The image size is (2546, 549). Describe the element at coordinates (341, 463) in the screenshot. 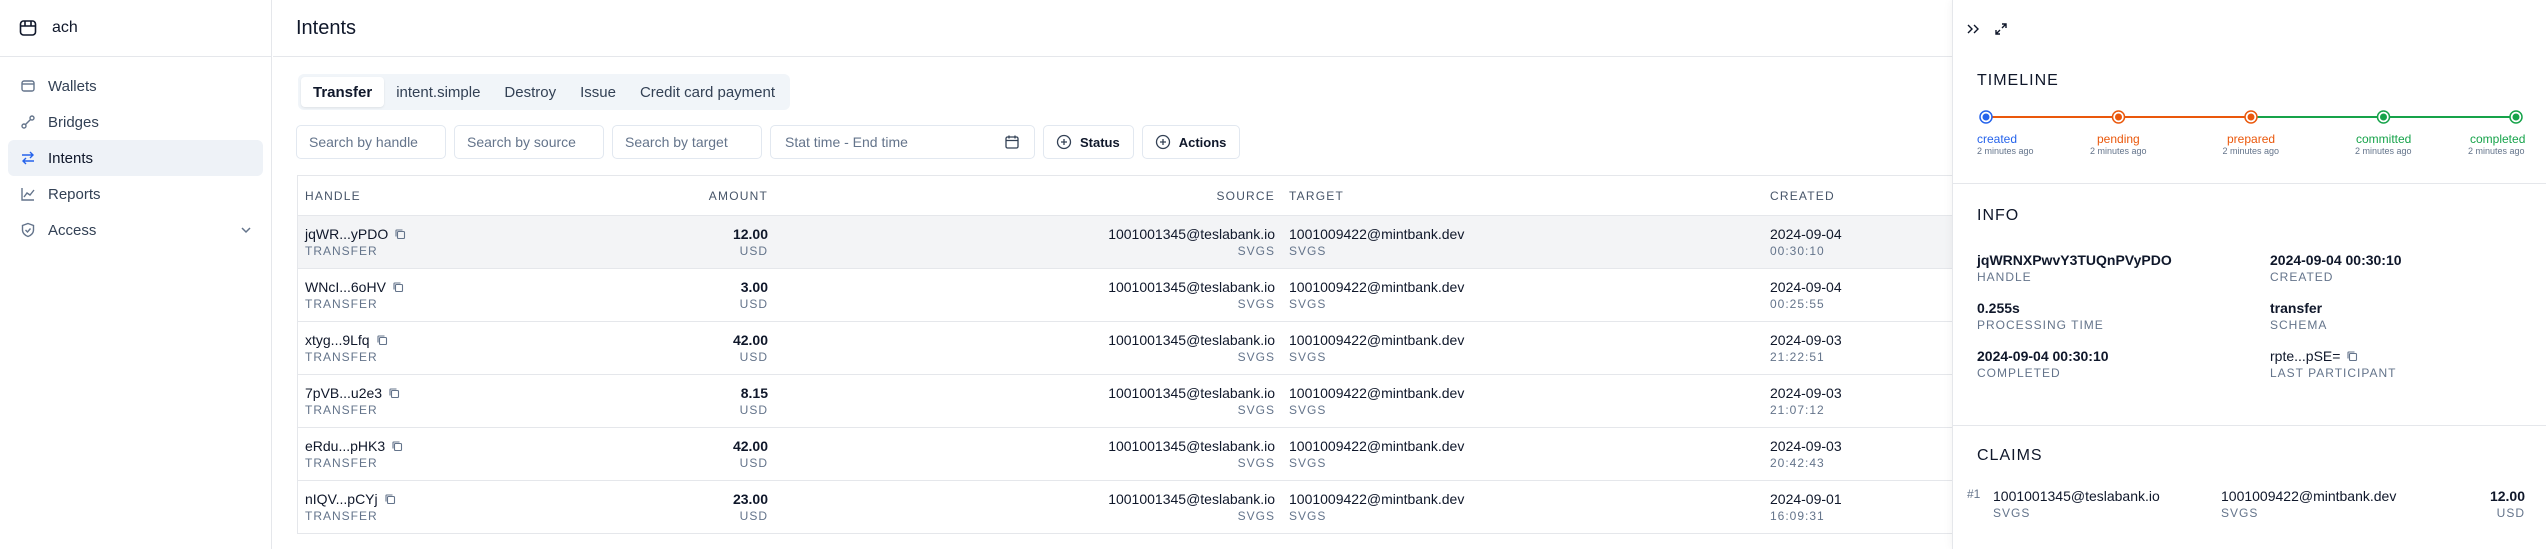

I see `intent-type: TRANSFER` at that location.